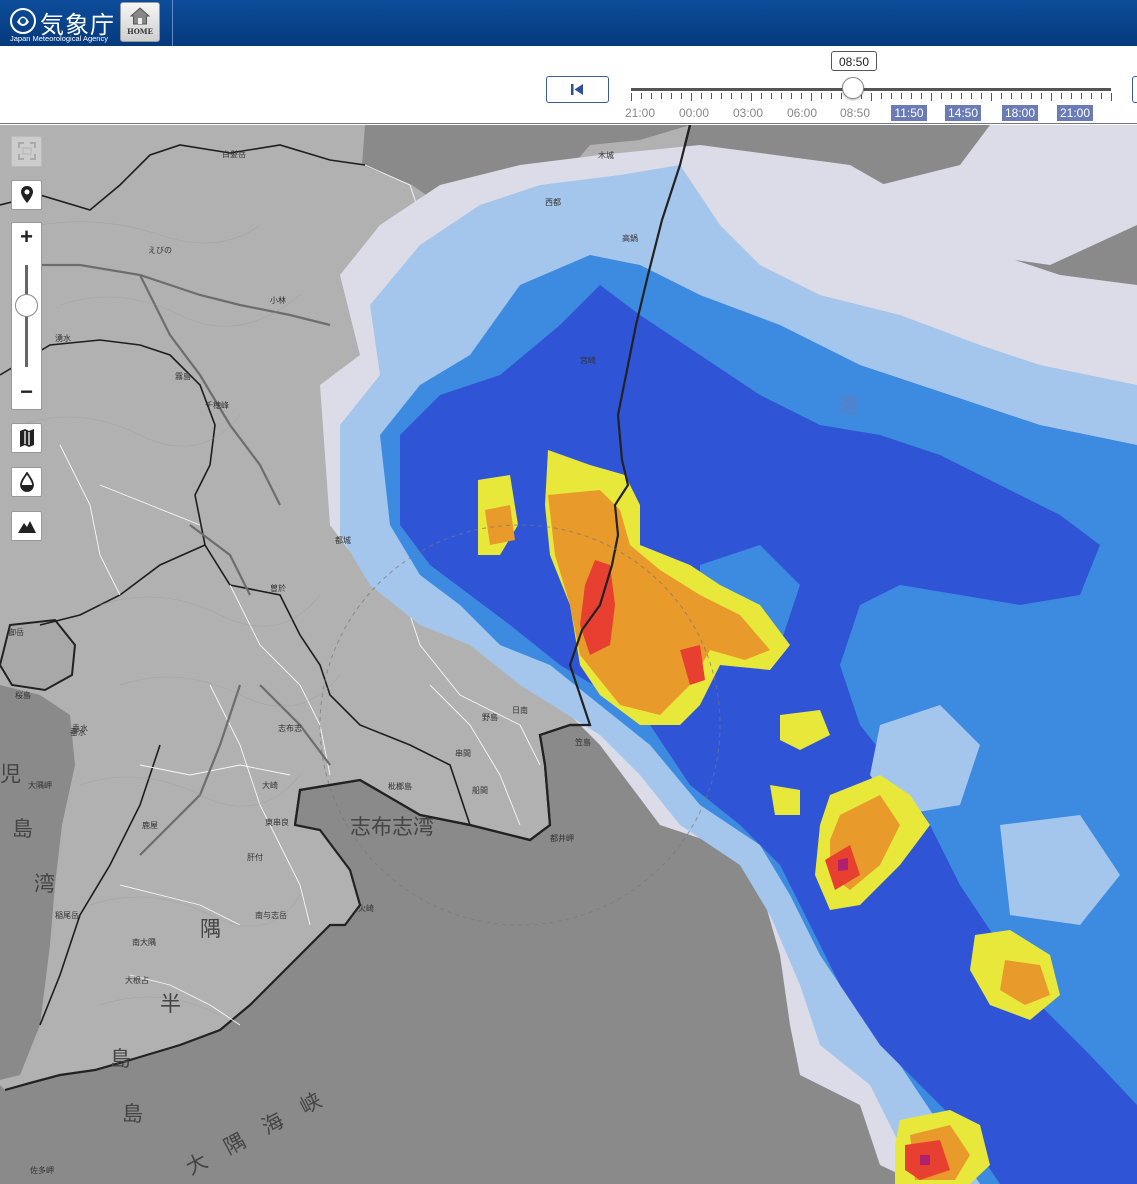 Image resolution: width=1137 pixels, height=1184 pixels. What do you see at coordinates (853, 88) in the screenshot?
I see `time-slider-thumb` at bounding box center [853, 88].